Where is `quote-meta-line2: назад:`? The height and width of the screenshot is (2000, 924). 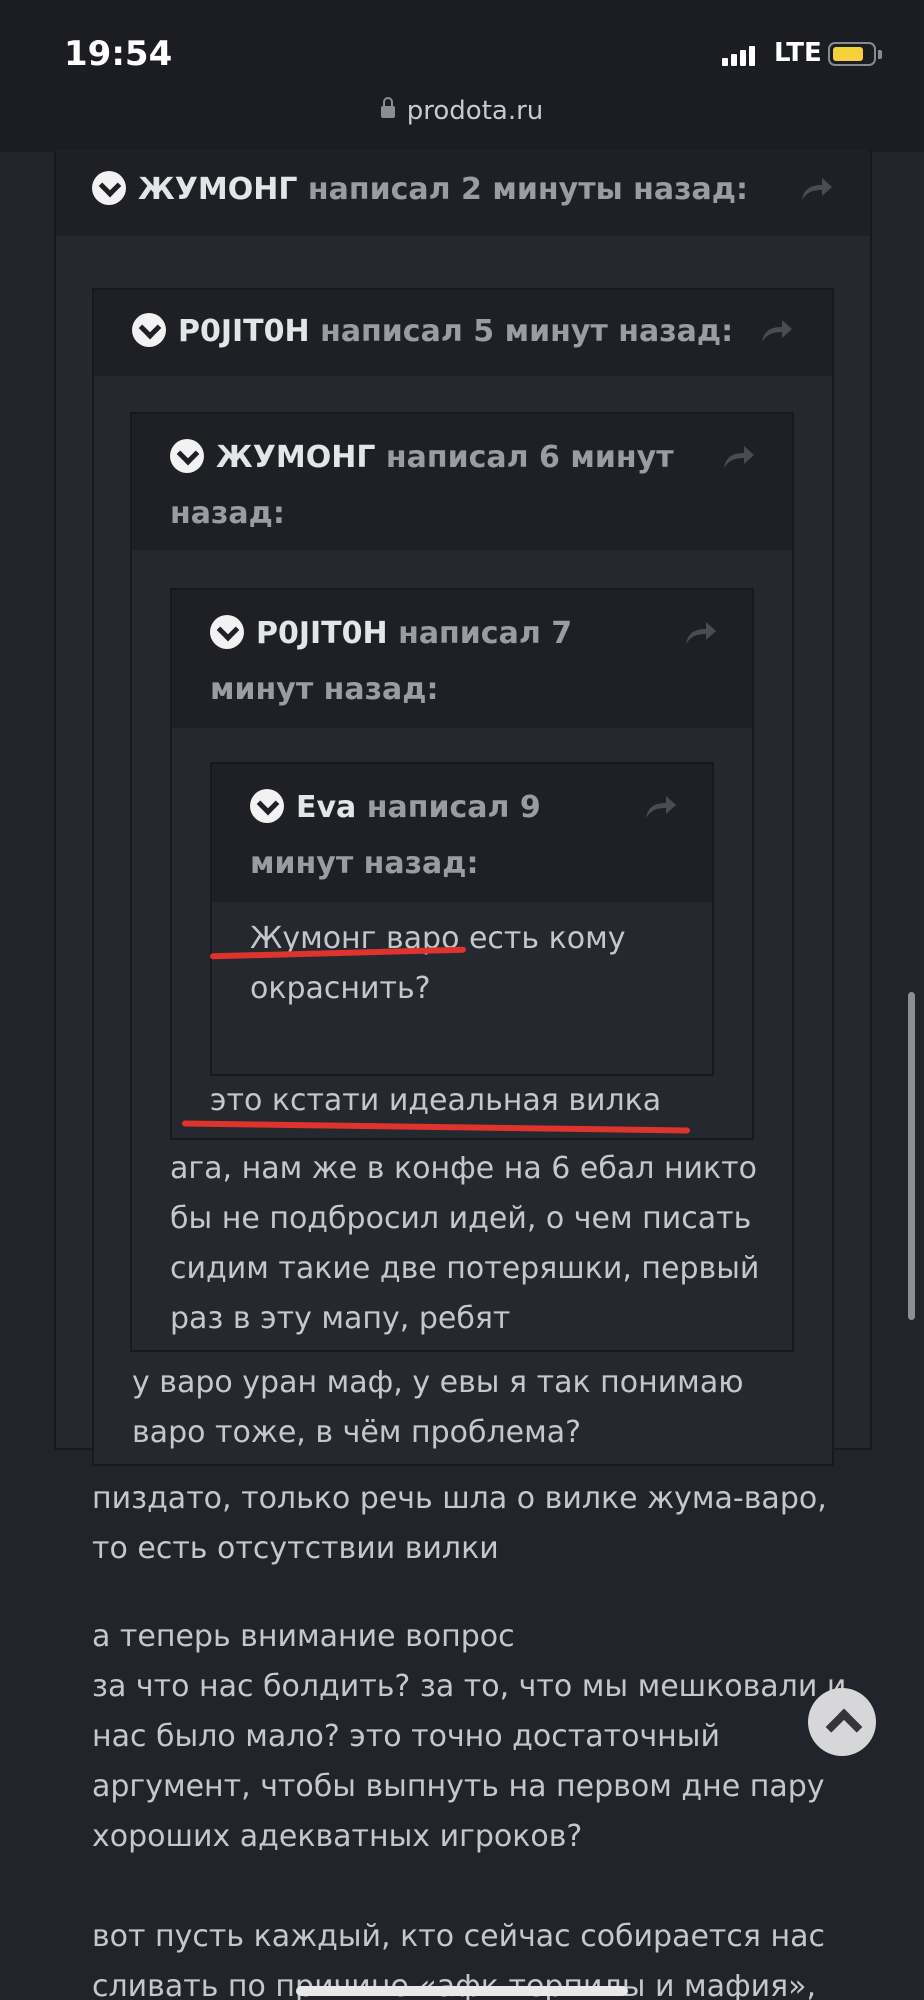
quote-meta-line2: назад: is located at coordinates (227, 513).